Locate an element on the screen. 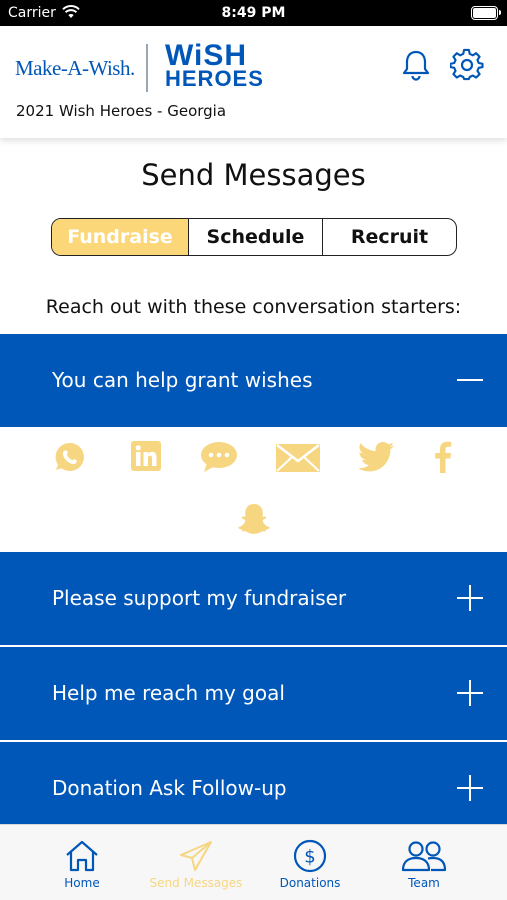  gear-icon is located at coordinates (467, 65).